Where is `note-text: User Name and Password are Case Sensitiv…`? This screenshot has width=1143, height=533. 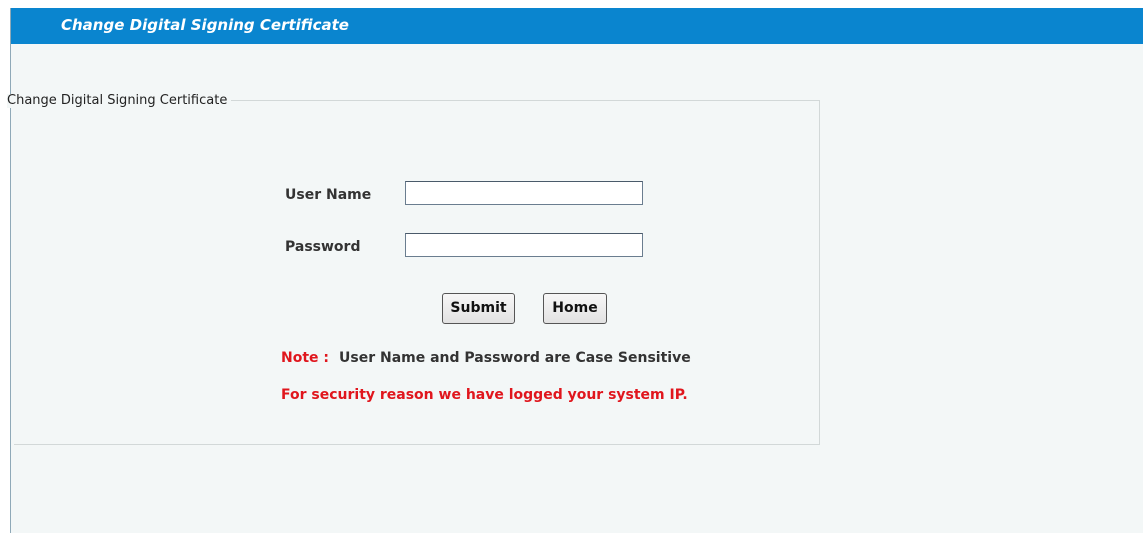
note-text: User Name and Password are Case Sensitiv… is located at coordinates (515, 358).